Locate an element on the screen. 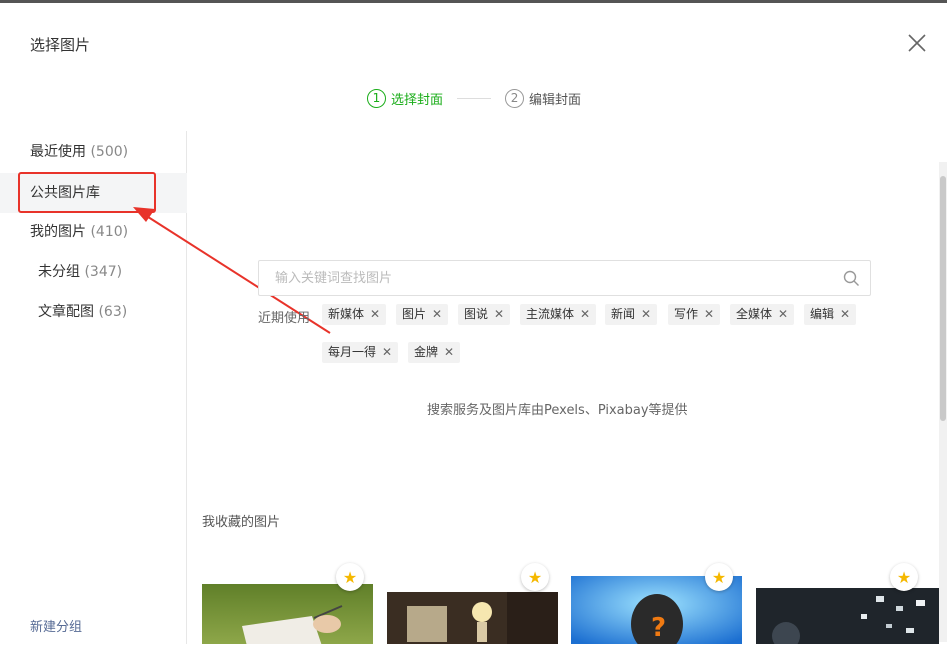 Image resolution: width=947 pixels, height=672 pixels. tag-label: 编辑 is located at coordinates (822, 314).